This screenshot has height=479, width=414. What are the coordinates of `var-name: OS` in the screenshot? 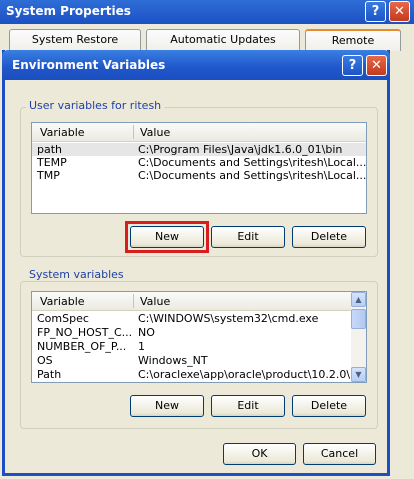 It's located at (45, 360).